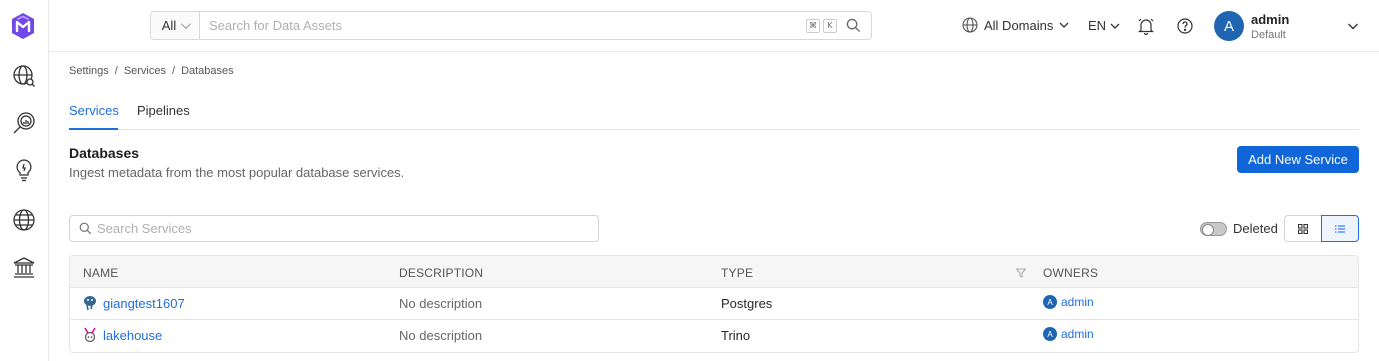 Image resolution: width=1379 pixels, height=361 pixels. I want to click on service-name-link: lakehouse, so click(132, 335).